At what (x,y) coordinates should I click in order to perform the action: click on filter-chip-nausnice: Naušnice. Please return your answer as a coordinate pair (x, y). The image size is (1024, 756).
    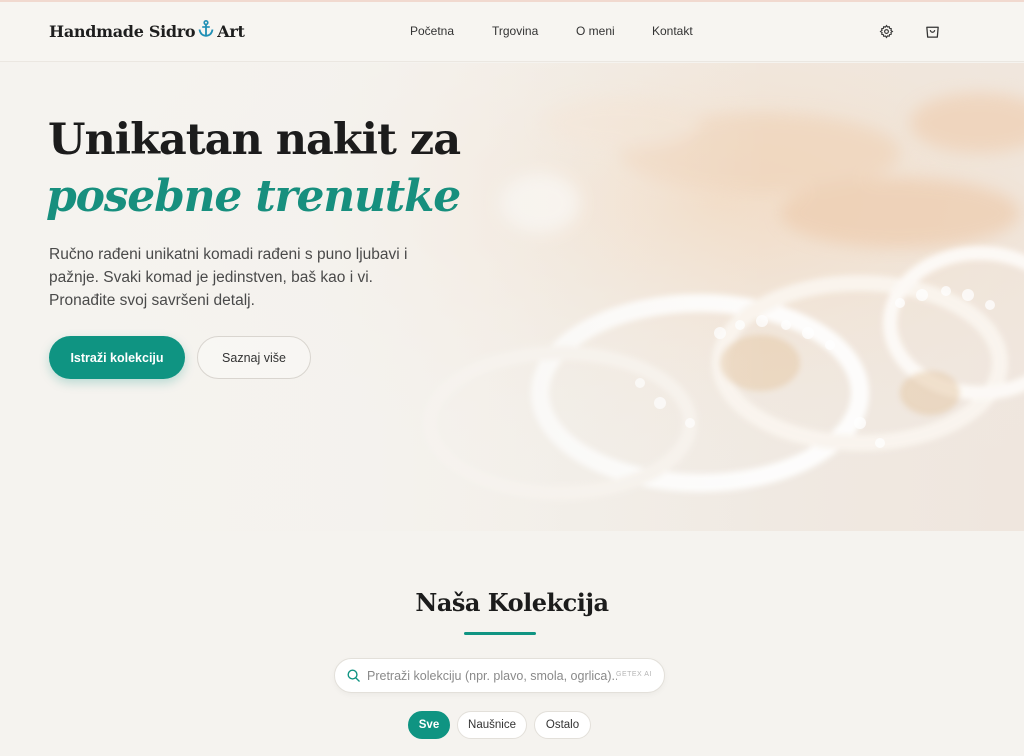
    Looking at the image, I should click on (492, 725).